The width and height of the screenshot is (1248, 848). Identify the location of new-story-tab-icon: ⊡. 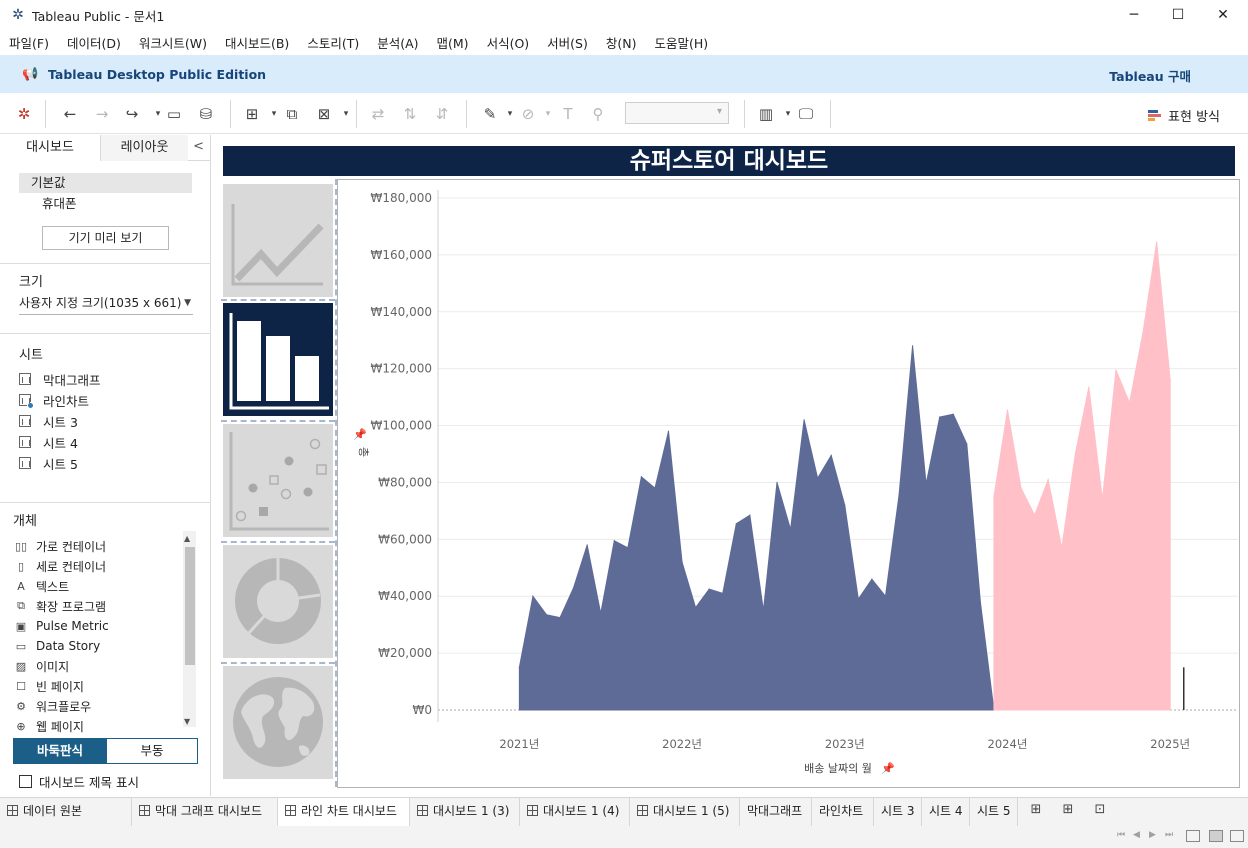
(1100, 812).